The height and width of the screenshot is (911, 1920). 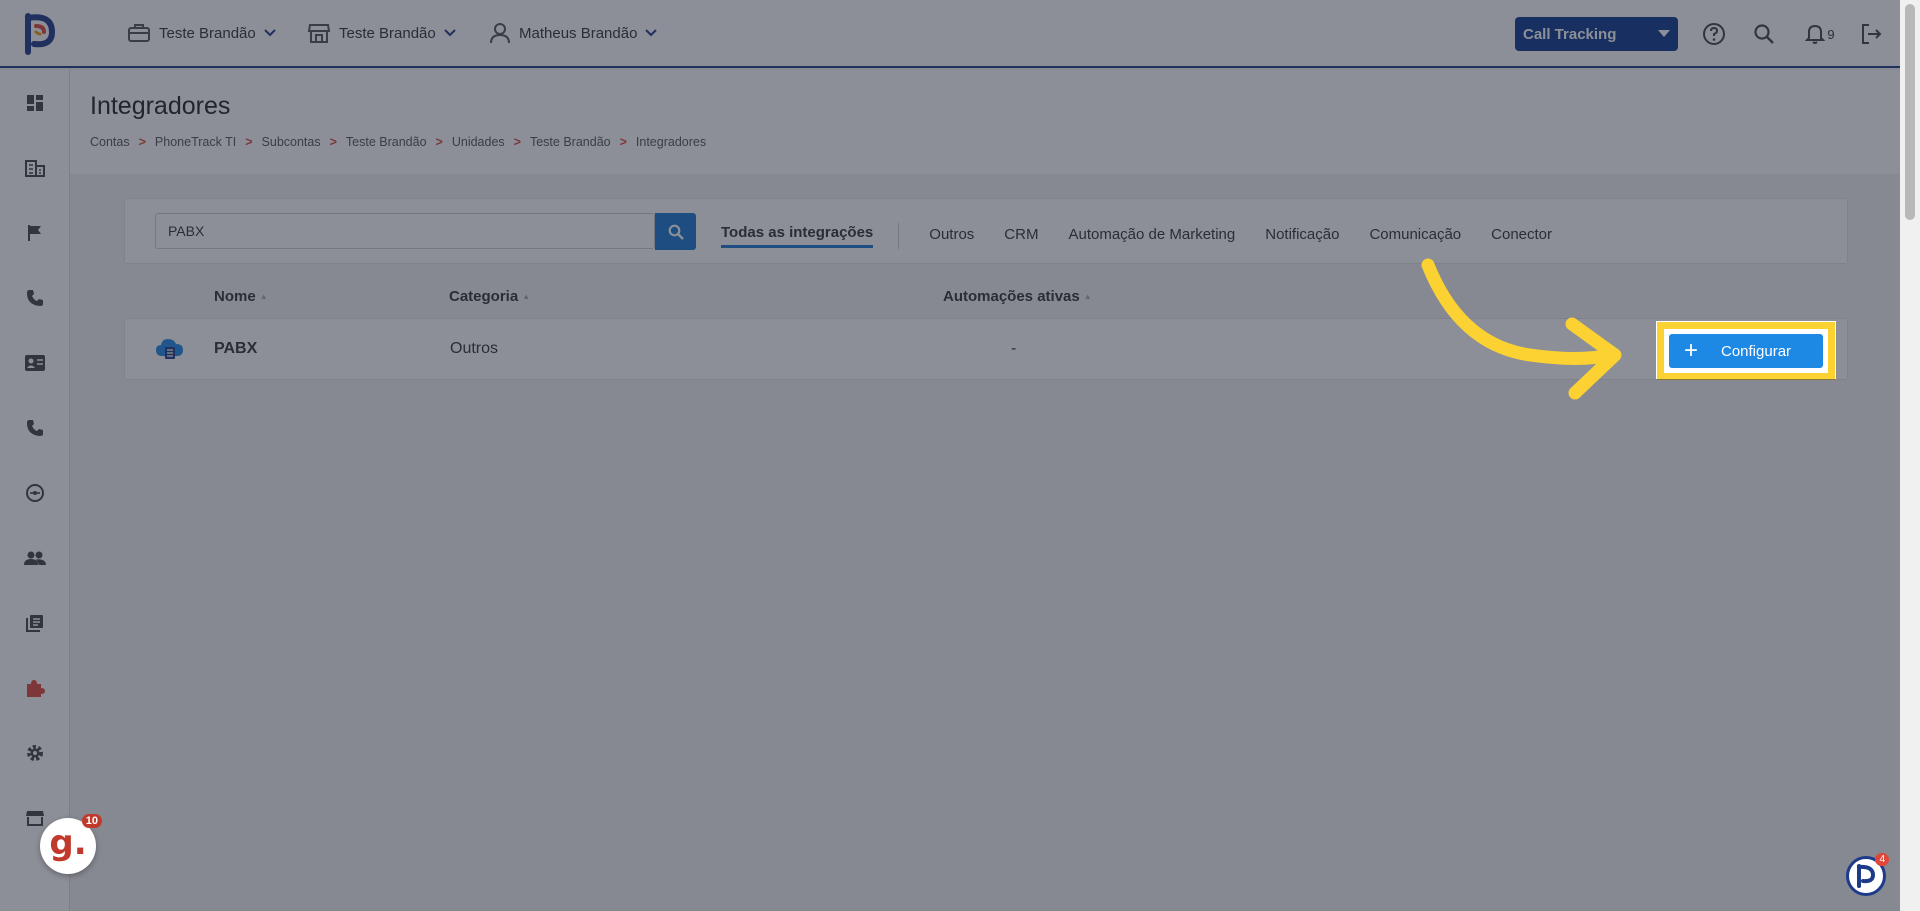 I want to click on sidebar-item-users, so click(x=35, y=558).